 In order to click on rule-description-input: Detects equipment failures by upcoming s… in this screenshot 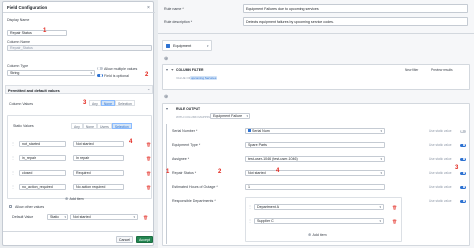, I will do `click(355, 21)`.